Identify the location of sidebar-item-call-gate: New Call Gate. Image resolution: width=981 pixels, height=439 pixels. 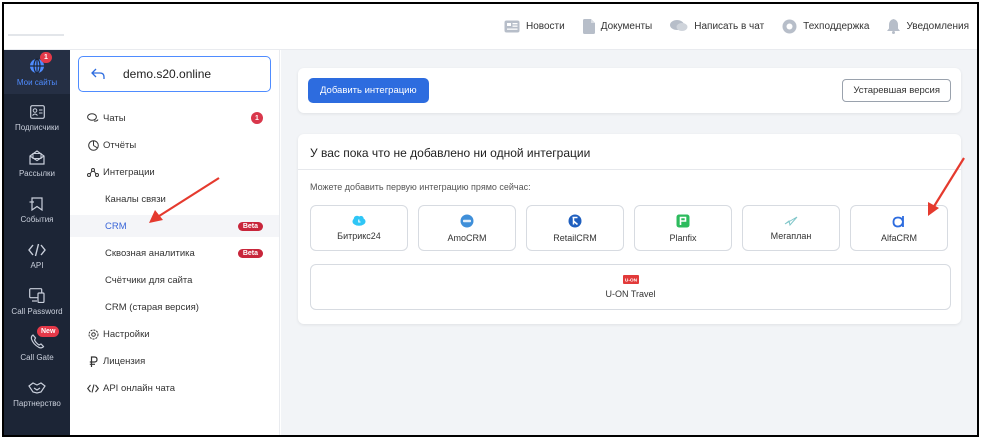
(37, 348).